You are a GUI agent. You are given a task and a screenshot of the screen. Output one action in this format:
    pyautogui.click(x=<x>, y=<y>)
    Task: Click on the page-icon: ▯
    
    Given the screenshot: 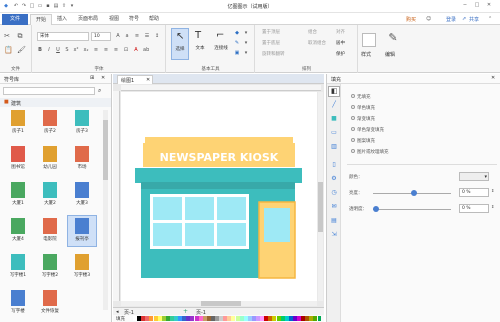 What is the action you would take?
    pyautogui.click(x=334, y=165)
    